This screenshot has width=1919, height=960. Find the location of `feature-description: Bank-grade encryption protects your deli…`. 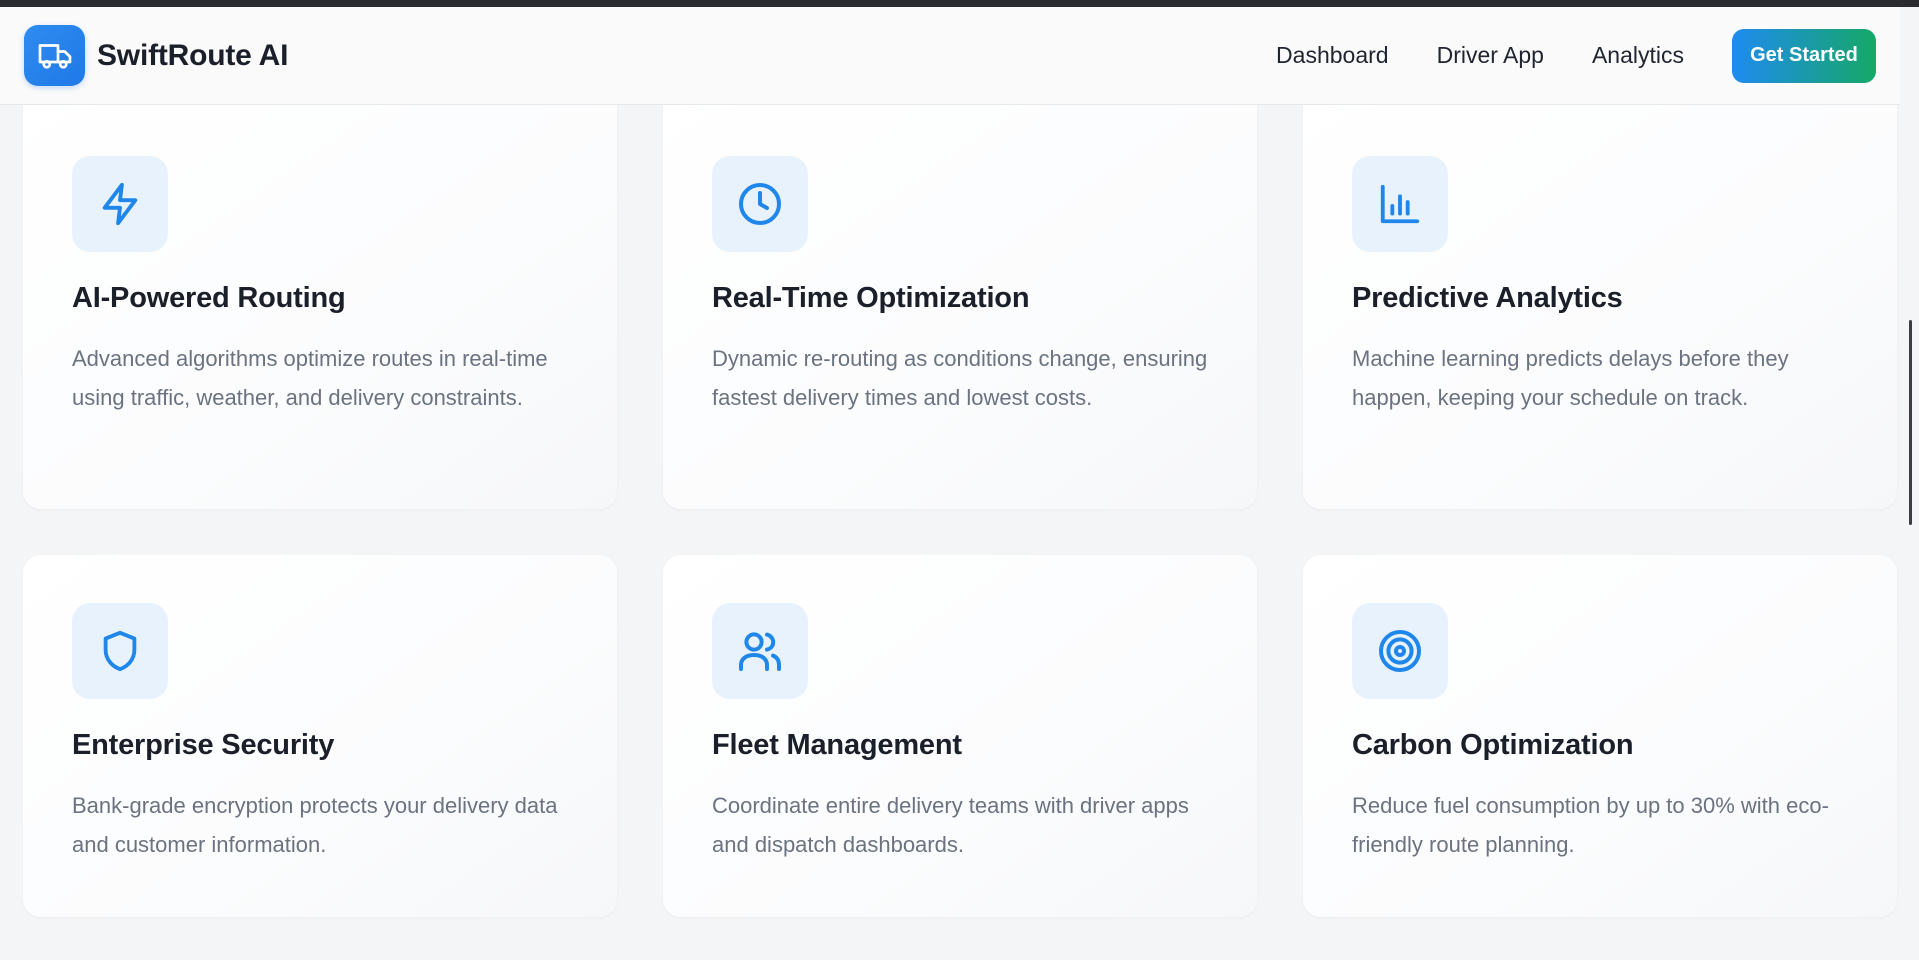

feature-description: Bank-grade encryption protects your deli… is located at coordinates (315, 825).